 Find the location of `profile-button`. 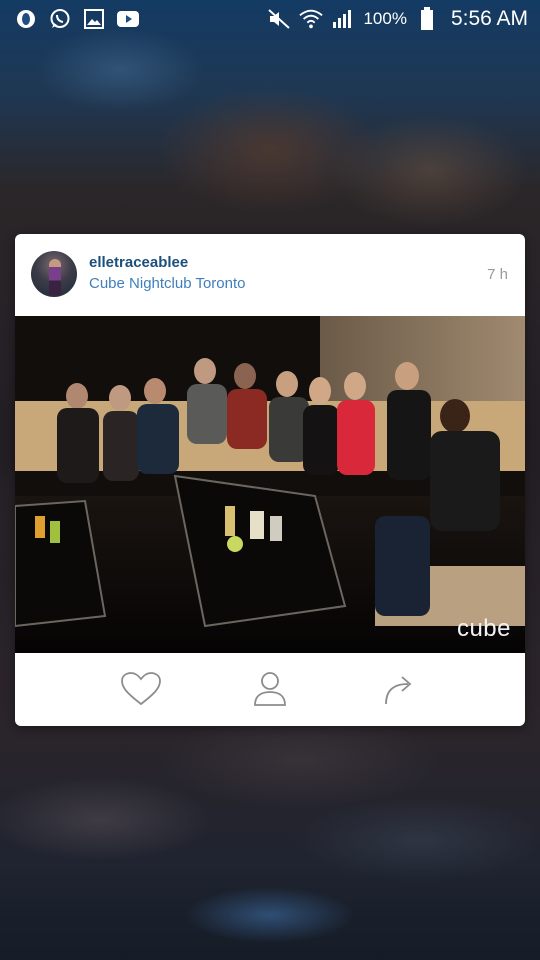

profile-button is located at coordinates (270, 689).